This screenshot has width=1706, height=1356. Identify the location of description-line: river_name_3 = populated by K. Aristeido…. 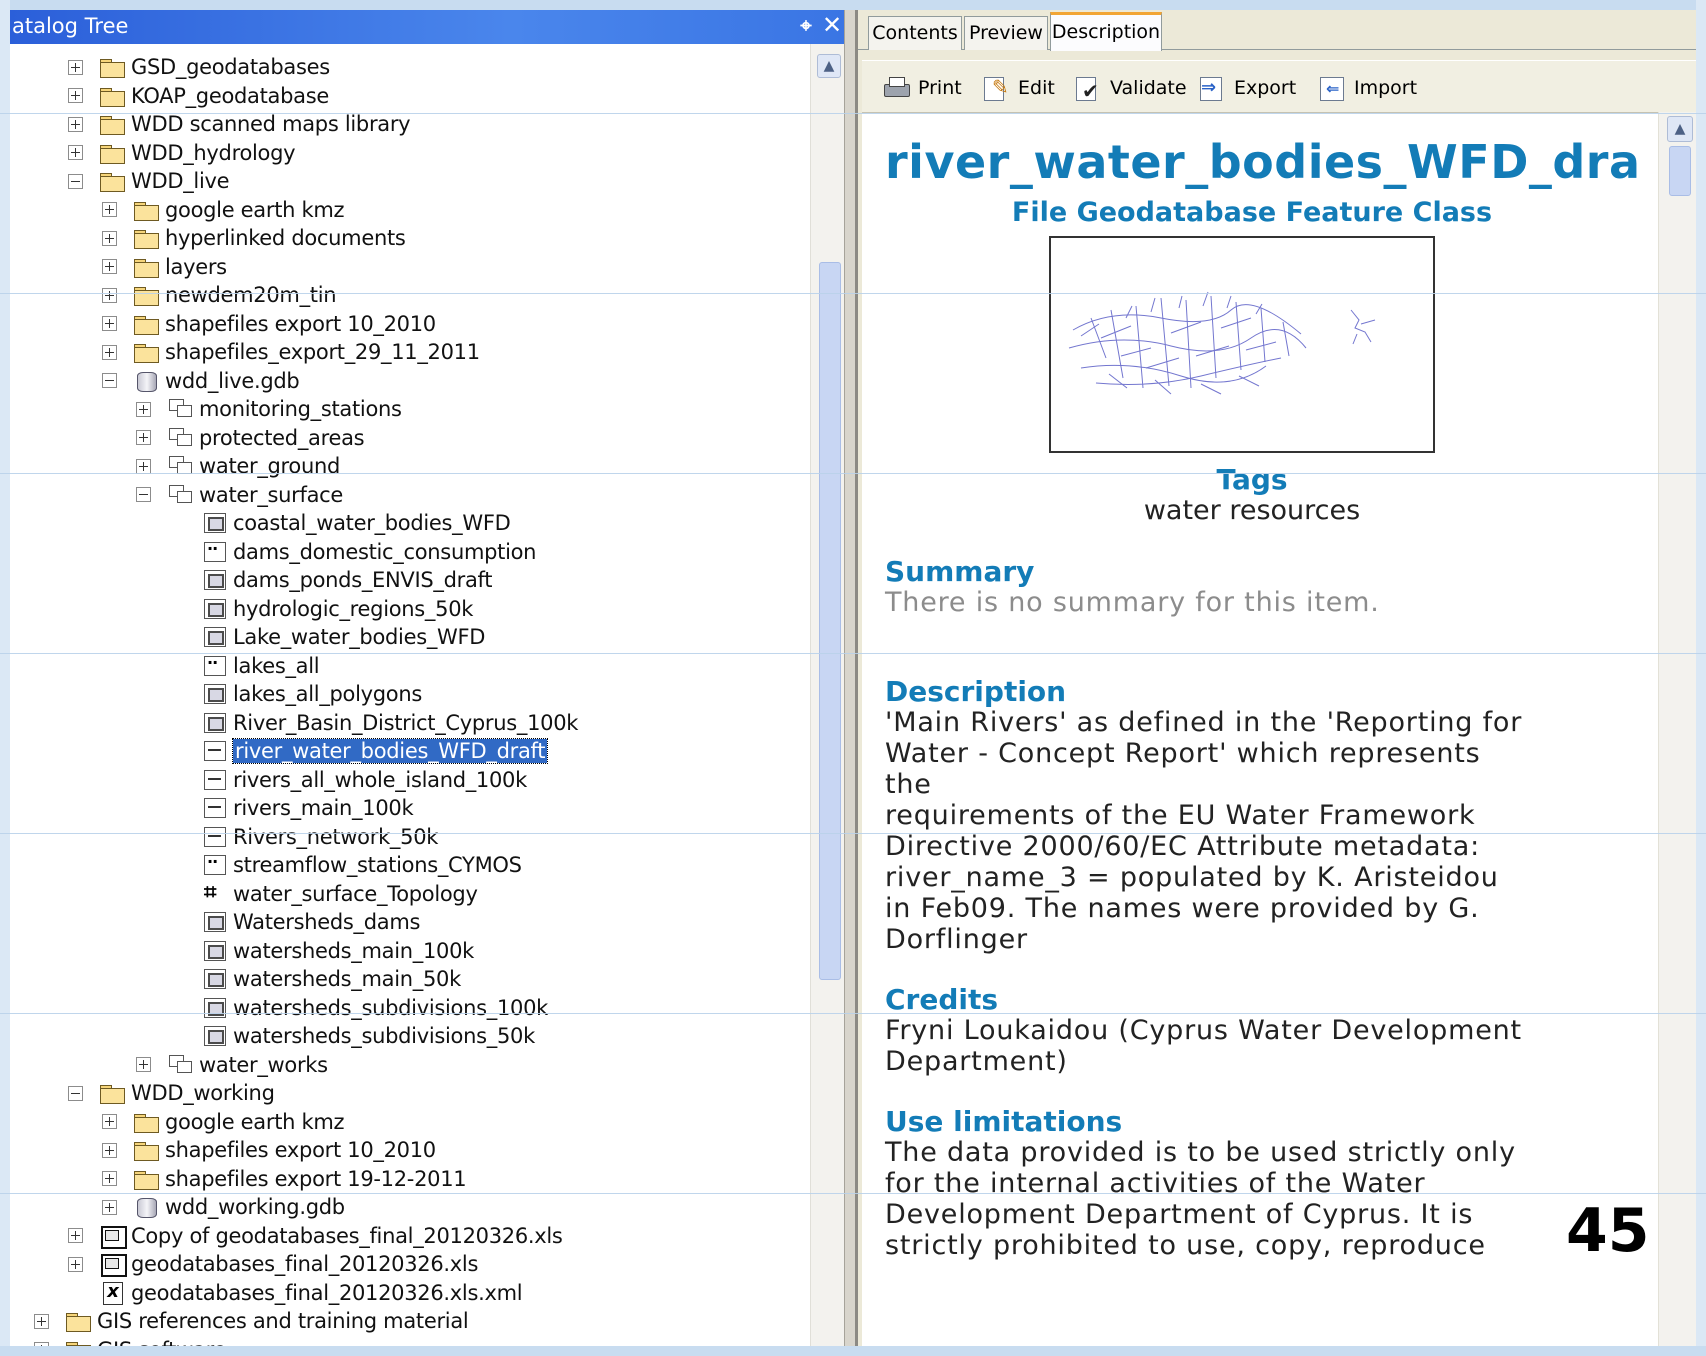
(1192, 877).